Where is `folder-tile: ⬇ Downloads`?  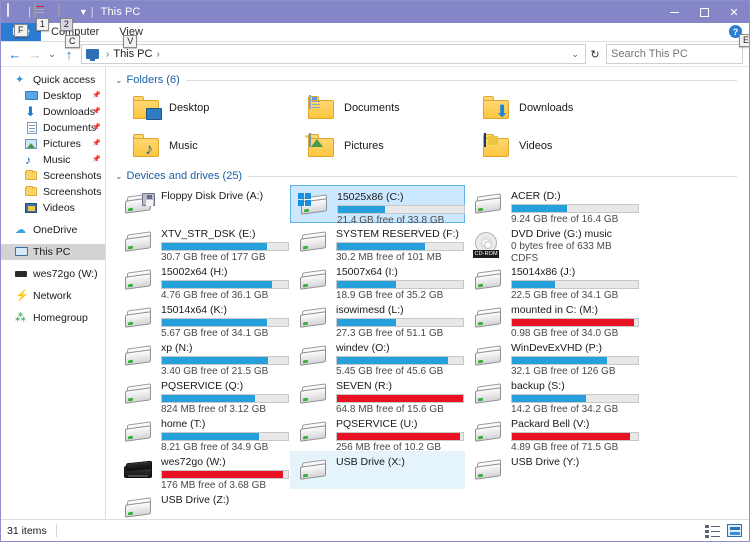
folder-tile: ⬇ Downloads is located at coordinates (552, 108).